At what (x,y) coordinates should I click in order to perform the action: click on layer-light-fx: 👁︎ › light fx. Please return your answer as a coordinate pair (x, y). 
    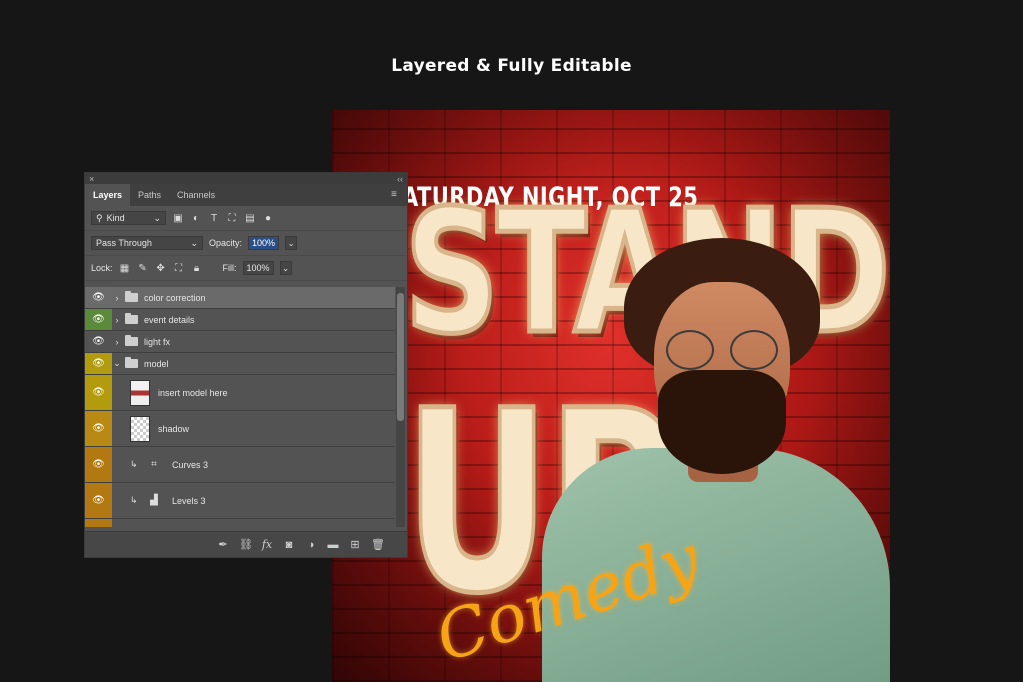
    Looking at the image, I should click on (240, 342).